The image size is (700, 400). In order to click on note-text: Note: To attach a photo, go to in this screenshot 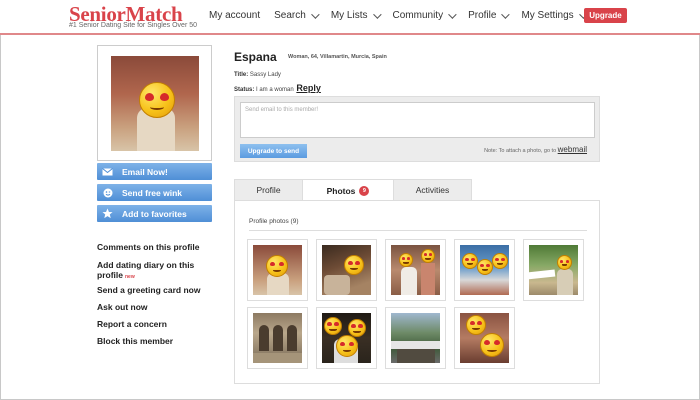, I will do `click(520, 151)`.